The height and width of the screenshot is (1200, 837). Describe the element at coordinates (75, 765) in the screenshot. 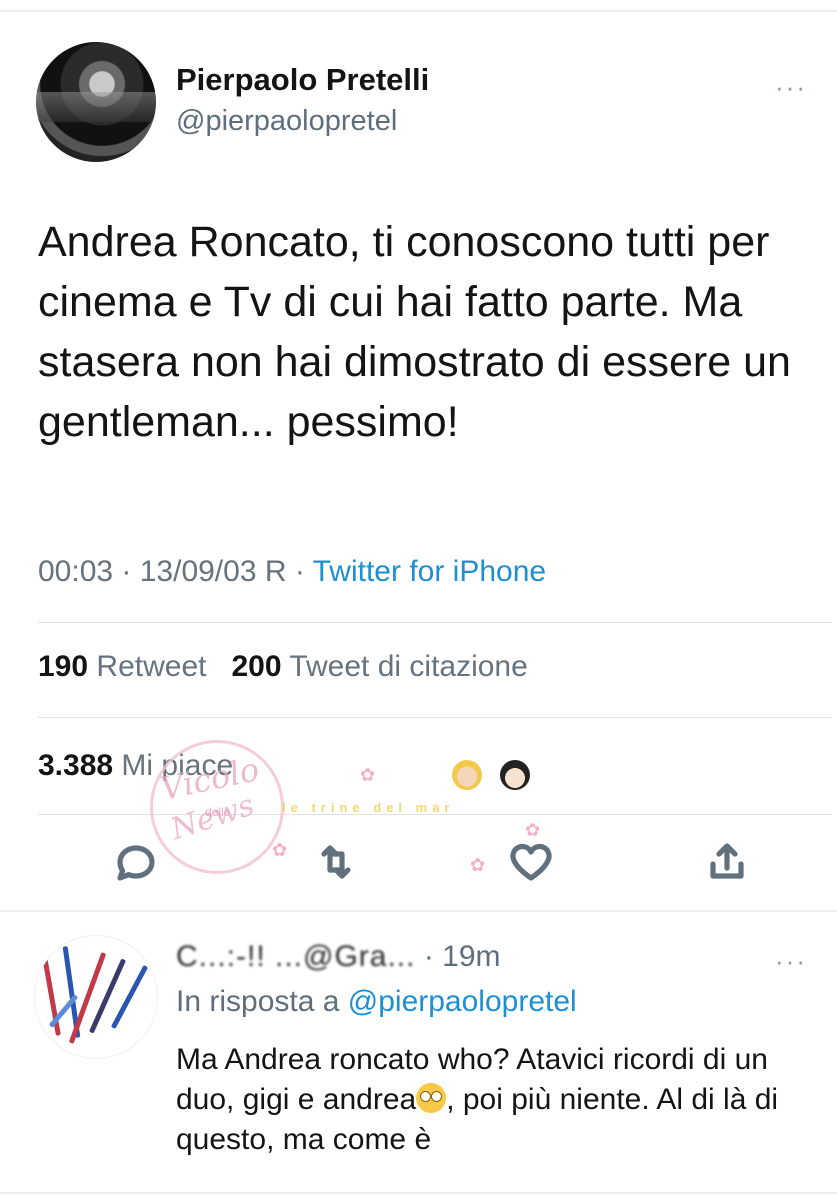

I see `likes-count: 3.388` at that location.